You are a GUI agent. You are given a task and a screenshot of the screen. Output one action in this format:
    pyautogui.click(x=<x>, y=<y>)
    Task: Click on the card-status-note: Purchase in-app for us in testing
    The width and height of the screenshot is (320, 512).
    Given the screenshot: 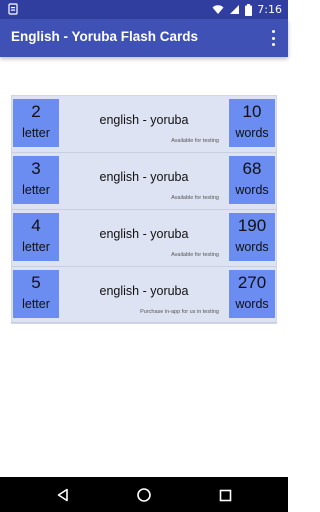 What is the action you would take?
    pyautogui.click(x=179, y=312)
    